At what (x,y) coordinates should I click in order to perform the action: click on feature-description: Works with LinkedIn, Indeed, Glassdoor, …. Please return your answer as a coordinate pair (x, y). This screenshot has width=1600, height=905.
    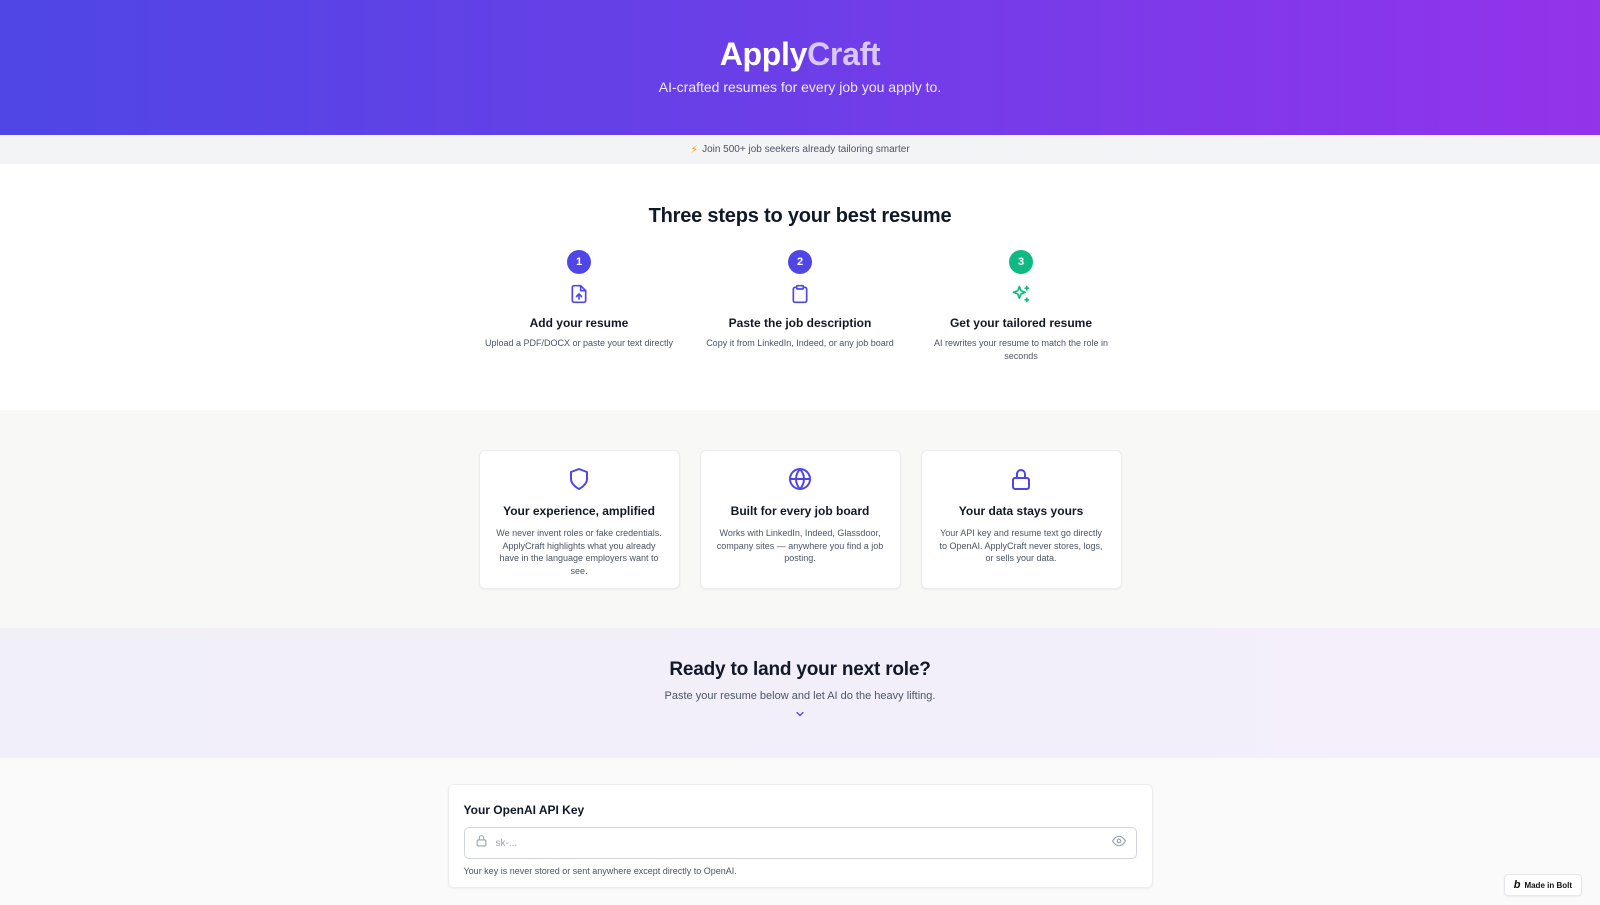
    Looking at the image, I should click on (800, 545).